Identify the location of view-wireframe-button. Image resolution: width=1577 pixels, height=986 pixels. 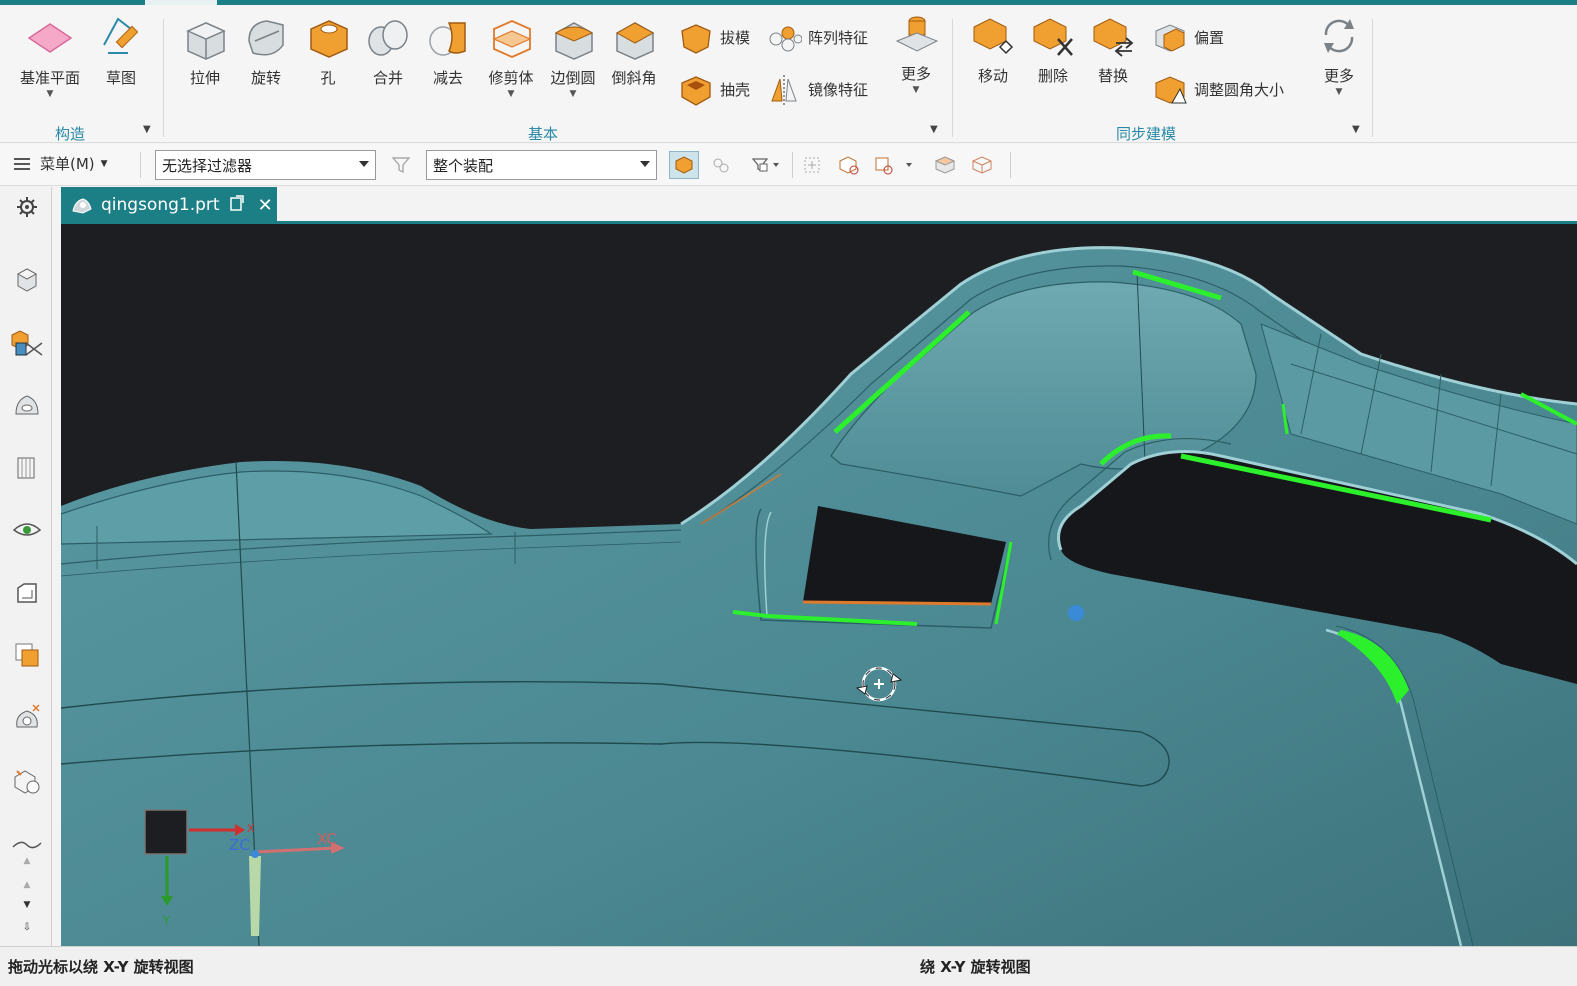
(982, 165).